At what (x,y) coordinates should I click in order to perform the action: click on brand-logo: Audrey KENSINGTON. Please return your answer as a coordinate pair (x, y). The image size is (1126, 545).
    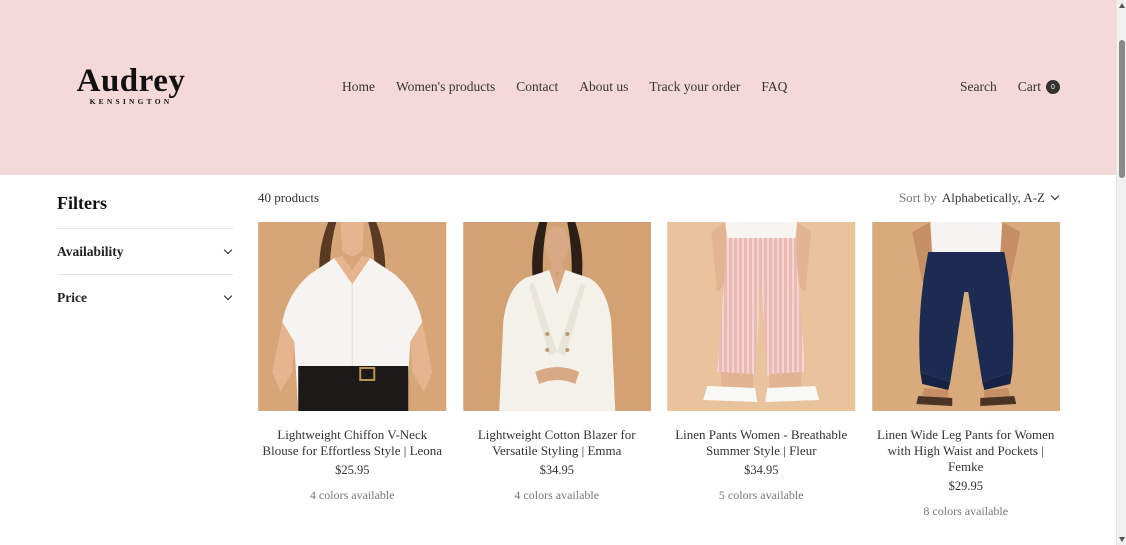
    Looking at the image, I should click on (131, 85).